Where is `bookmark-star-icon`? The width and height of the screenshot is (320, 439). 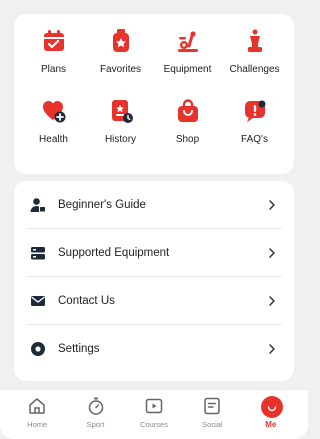 bookmark-star-icon is located at coordinates (121, 41).